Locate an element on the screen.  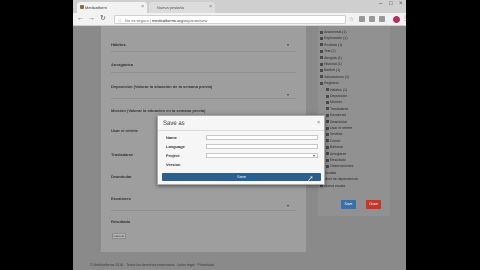
field-label: Hábitos is located at coordinates (118, 44).